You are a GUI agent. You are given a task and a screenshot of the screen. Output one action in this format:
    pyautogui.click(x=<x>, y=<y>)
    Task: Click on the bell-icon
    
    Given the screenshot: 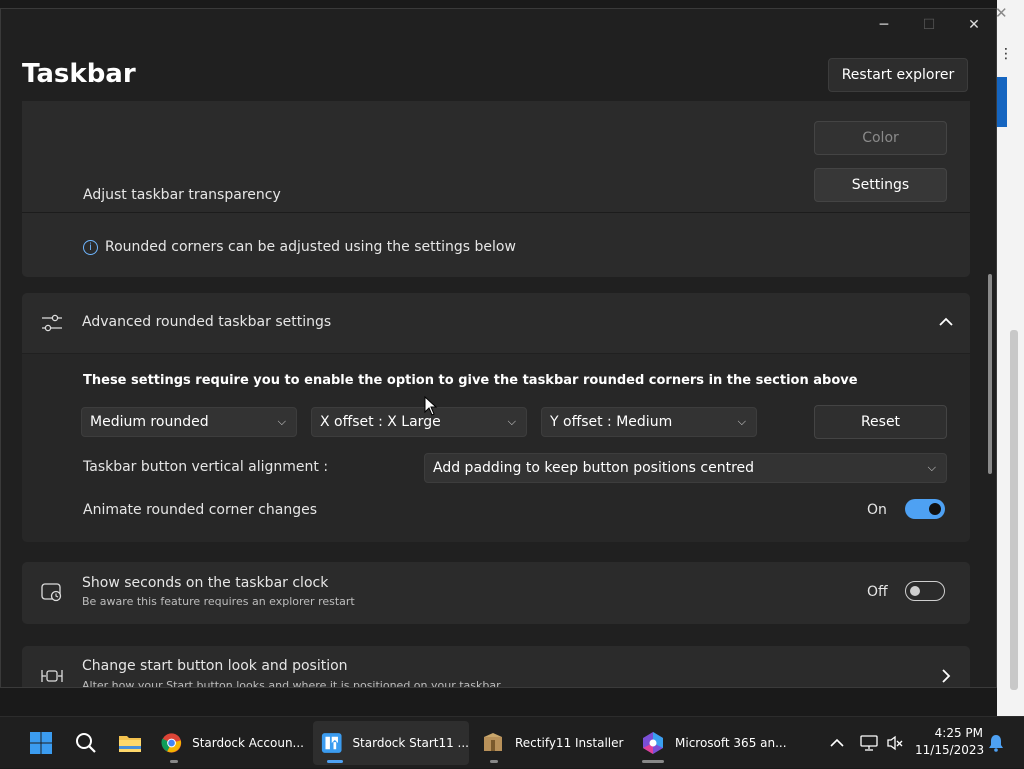 What is the action you would take?
    pyautogui.click(x=996, y=743)
    